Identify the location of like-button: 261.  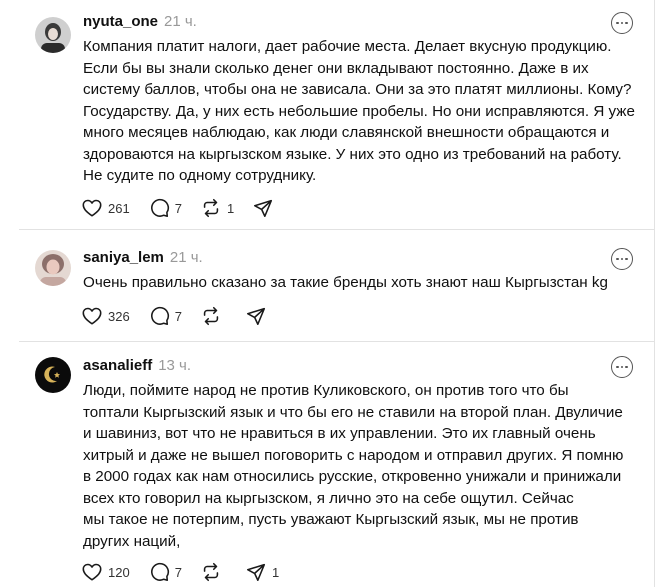
(105, 208).